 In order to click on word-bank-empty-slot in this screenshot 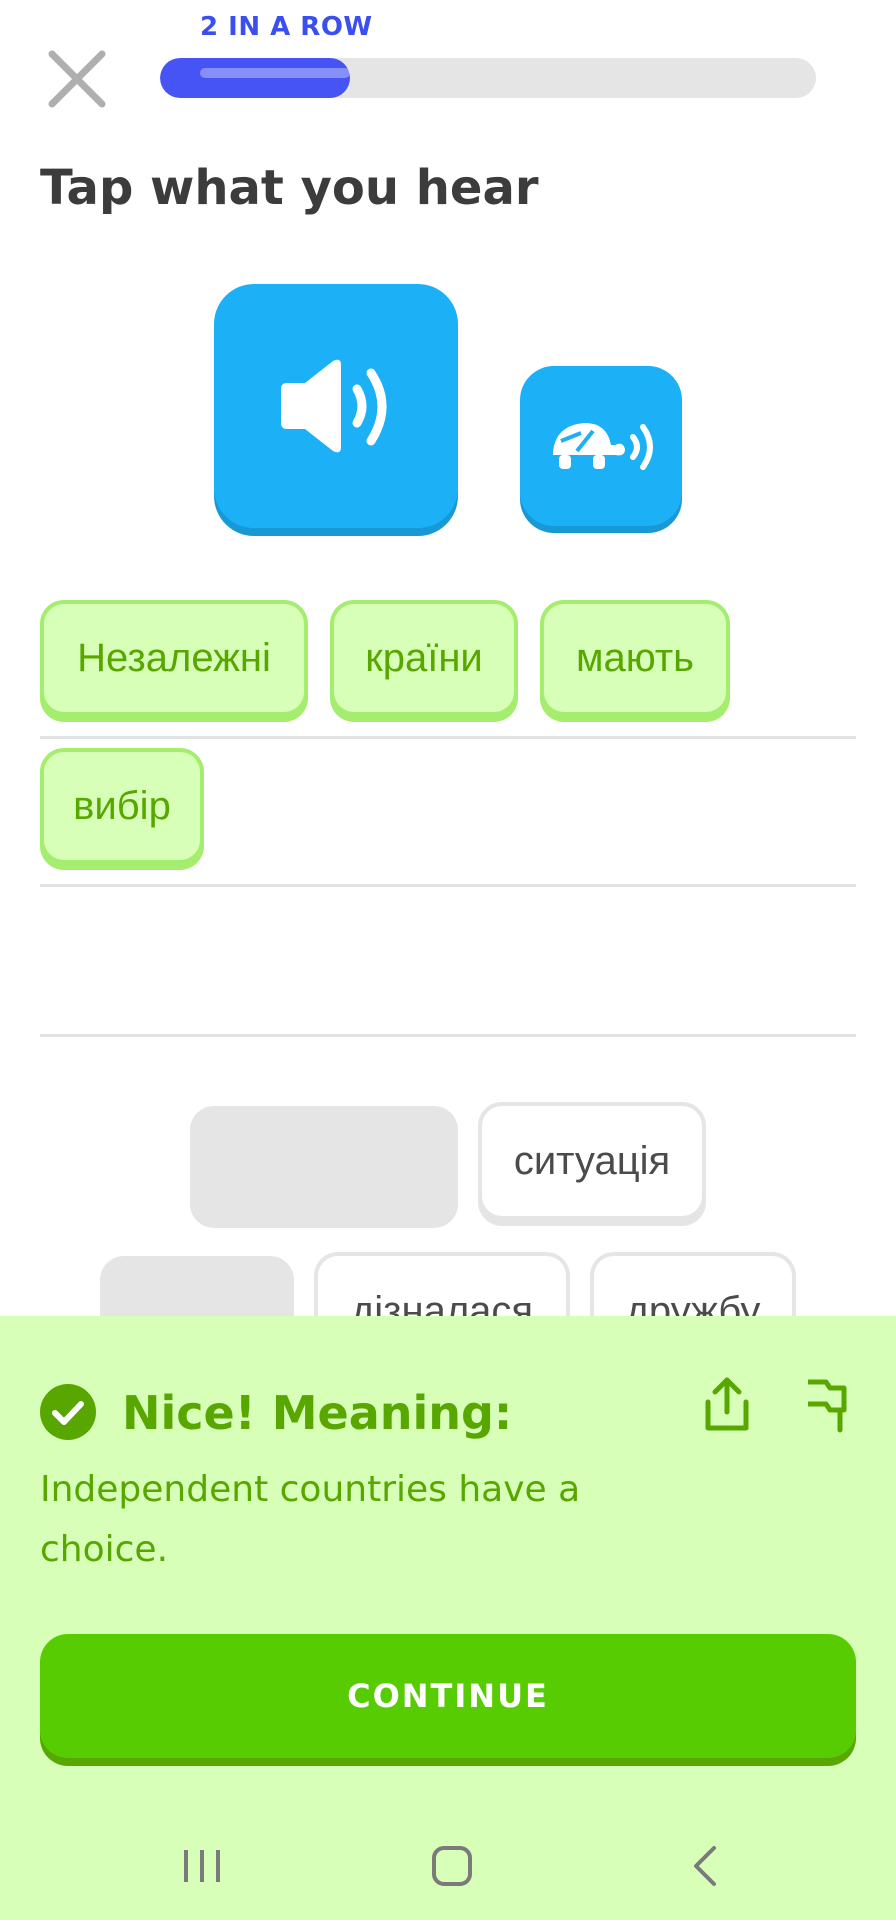, I will do `click(324, 1167)`.